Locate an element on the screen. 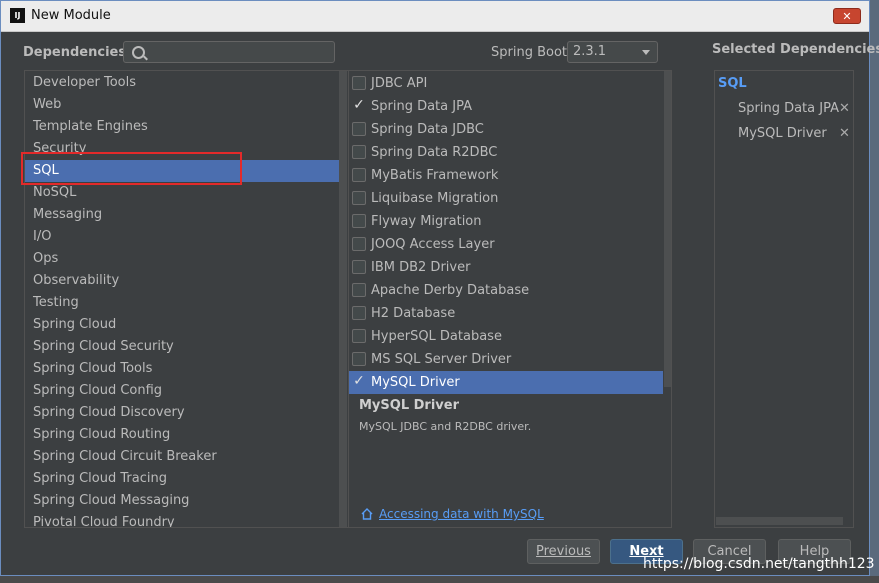 The image size is (879, 583). dependency-search-input is located at coordinates (240, 53).